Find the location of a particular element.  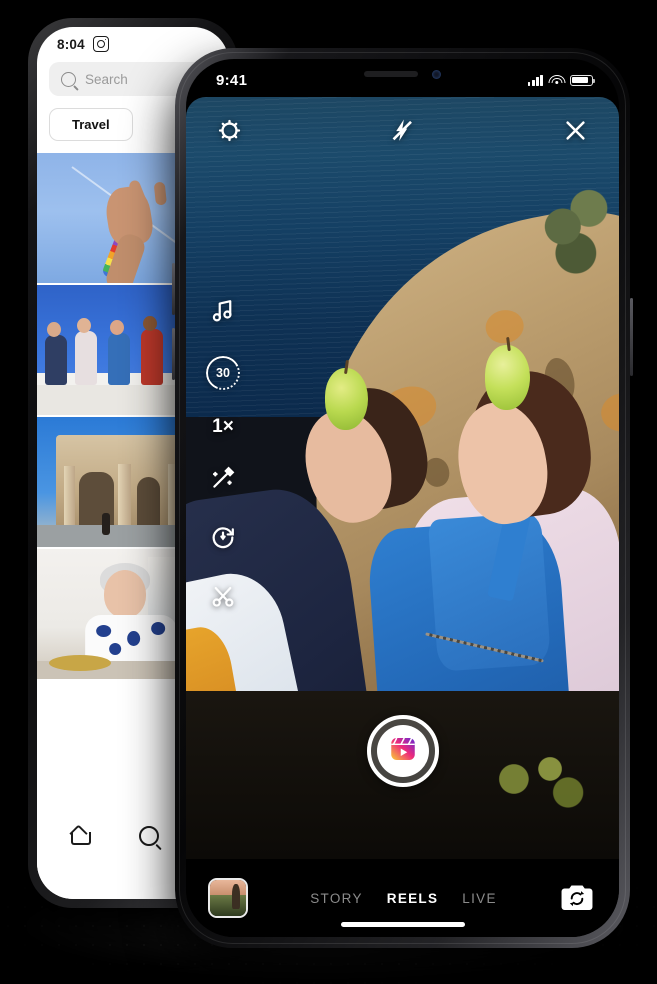

camera-mode-tabs: STORY REELS LIVE is located at coordinates (403, 898).